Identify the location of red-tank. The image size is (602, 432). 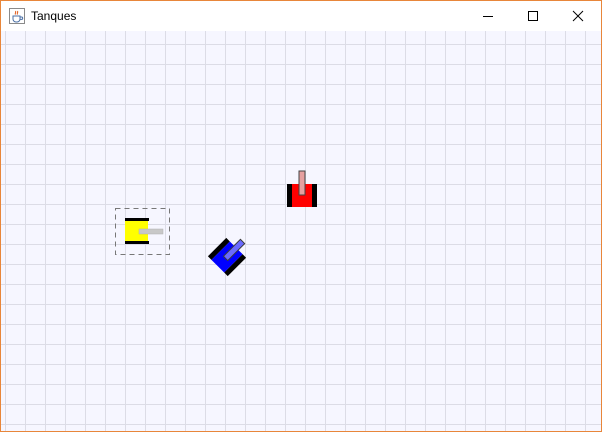
(302, 189).